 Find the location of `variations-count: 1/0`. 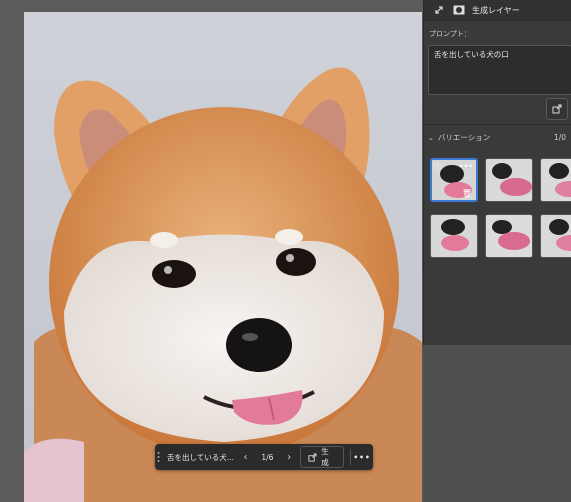

variations-count: 1/0 is located at coordinates (559, 137).